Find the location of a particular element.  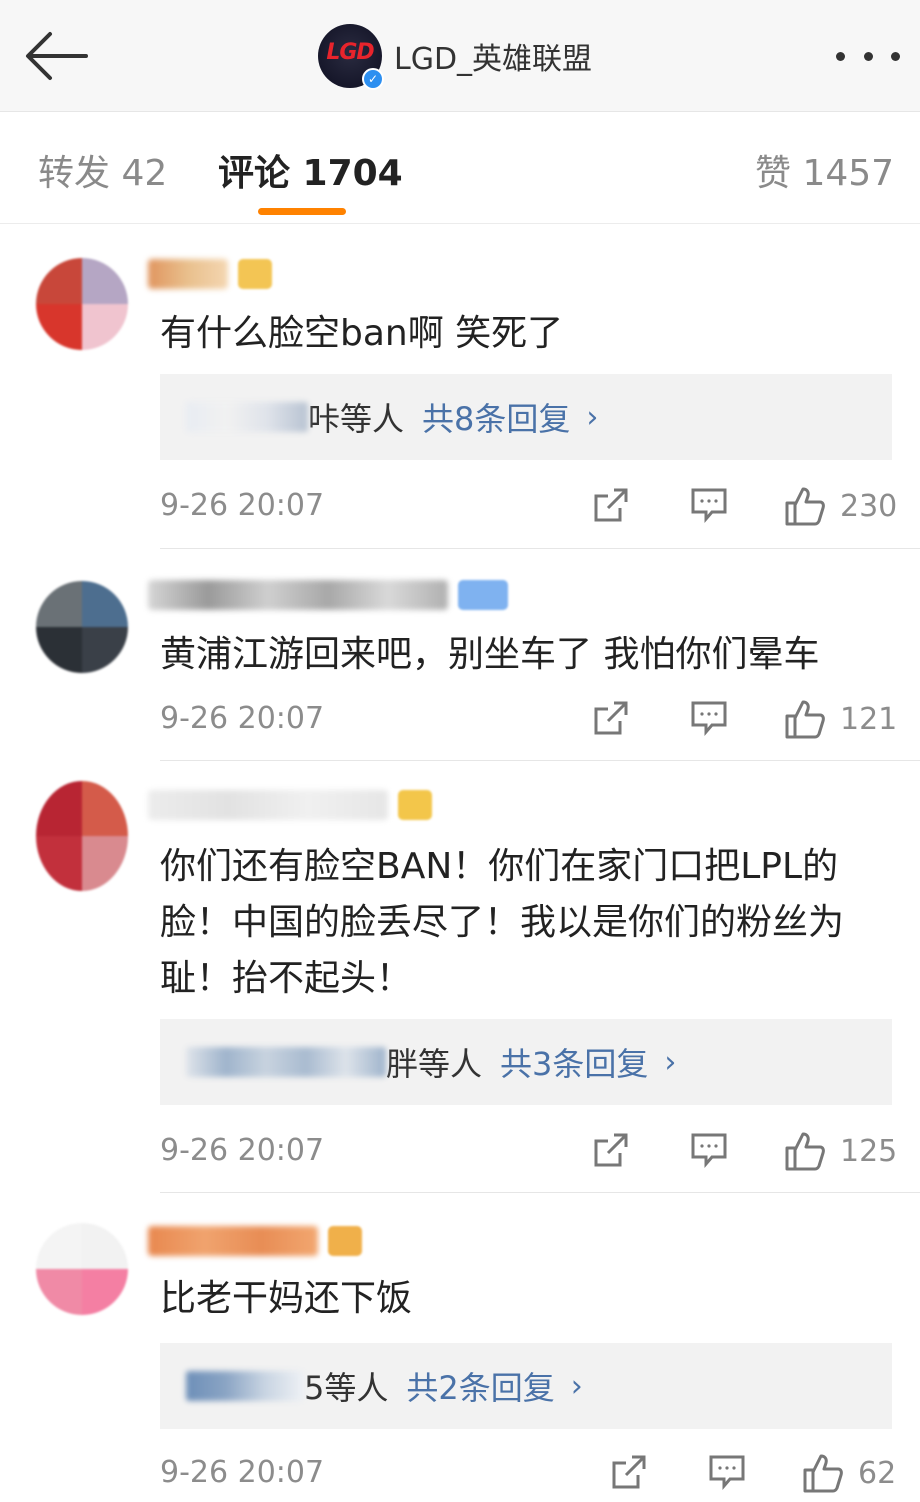

reply-count-link: 共3条回复 is located at coordinates (574, 1062).